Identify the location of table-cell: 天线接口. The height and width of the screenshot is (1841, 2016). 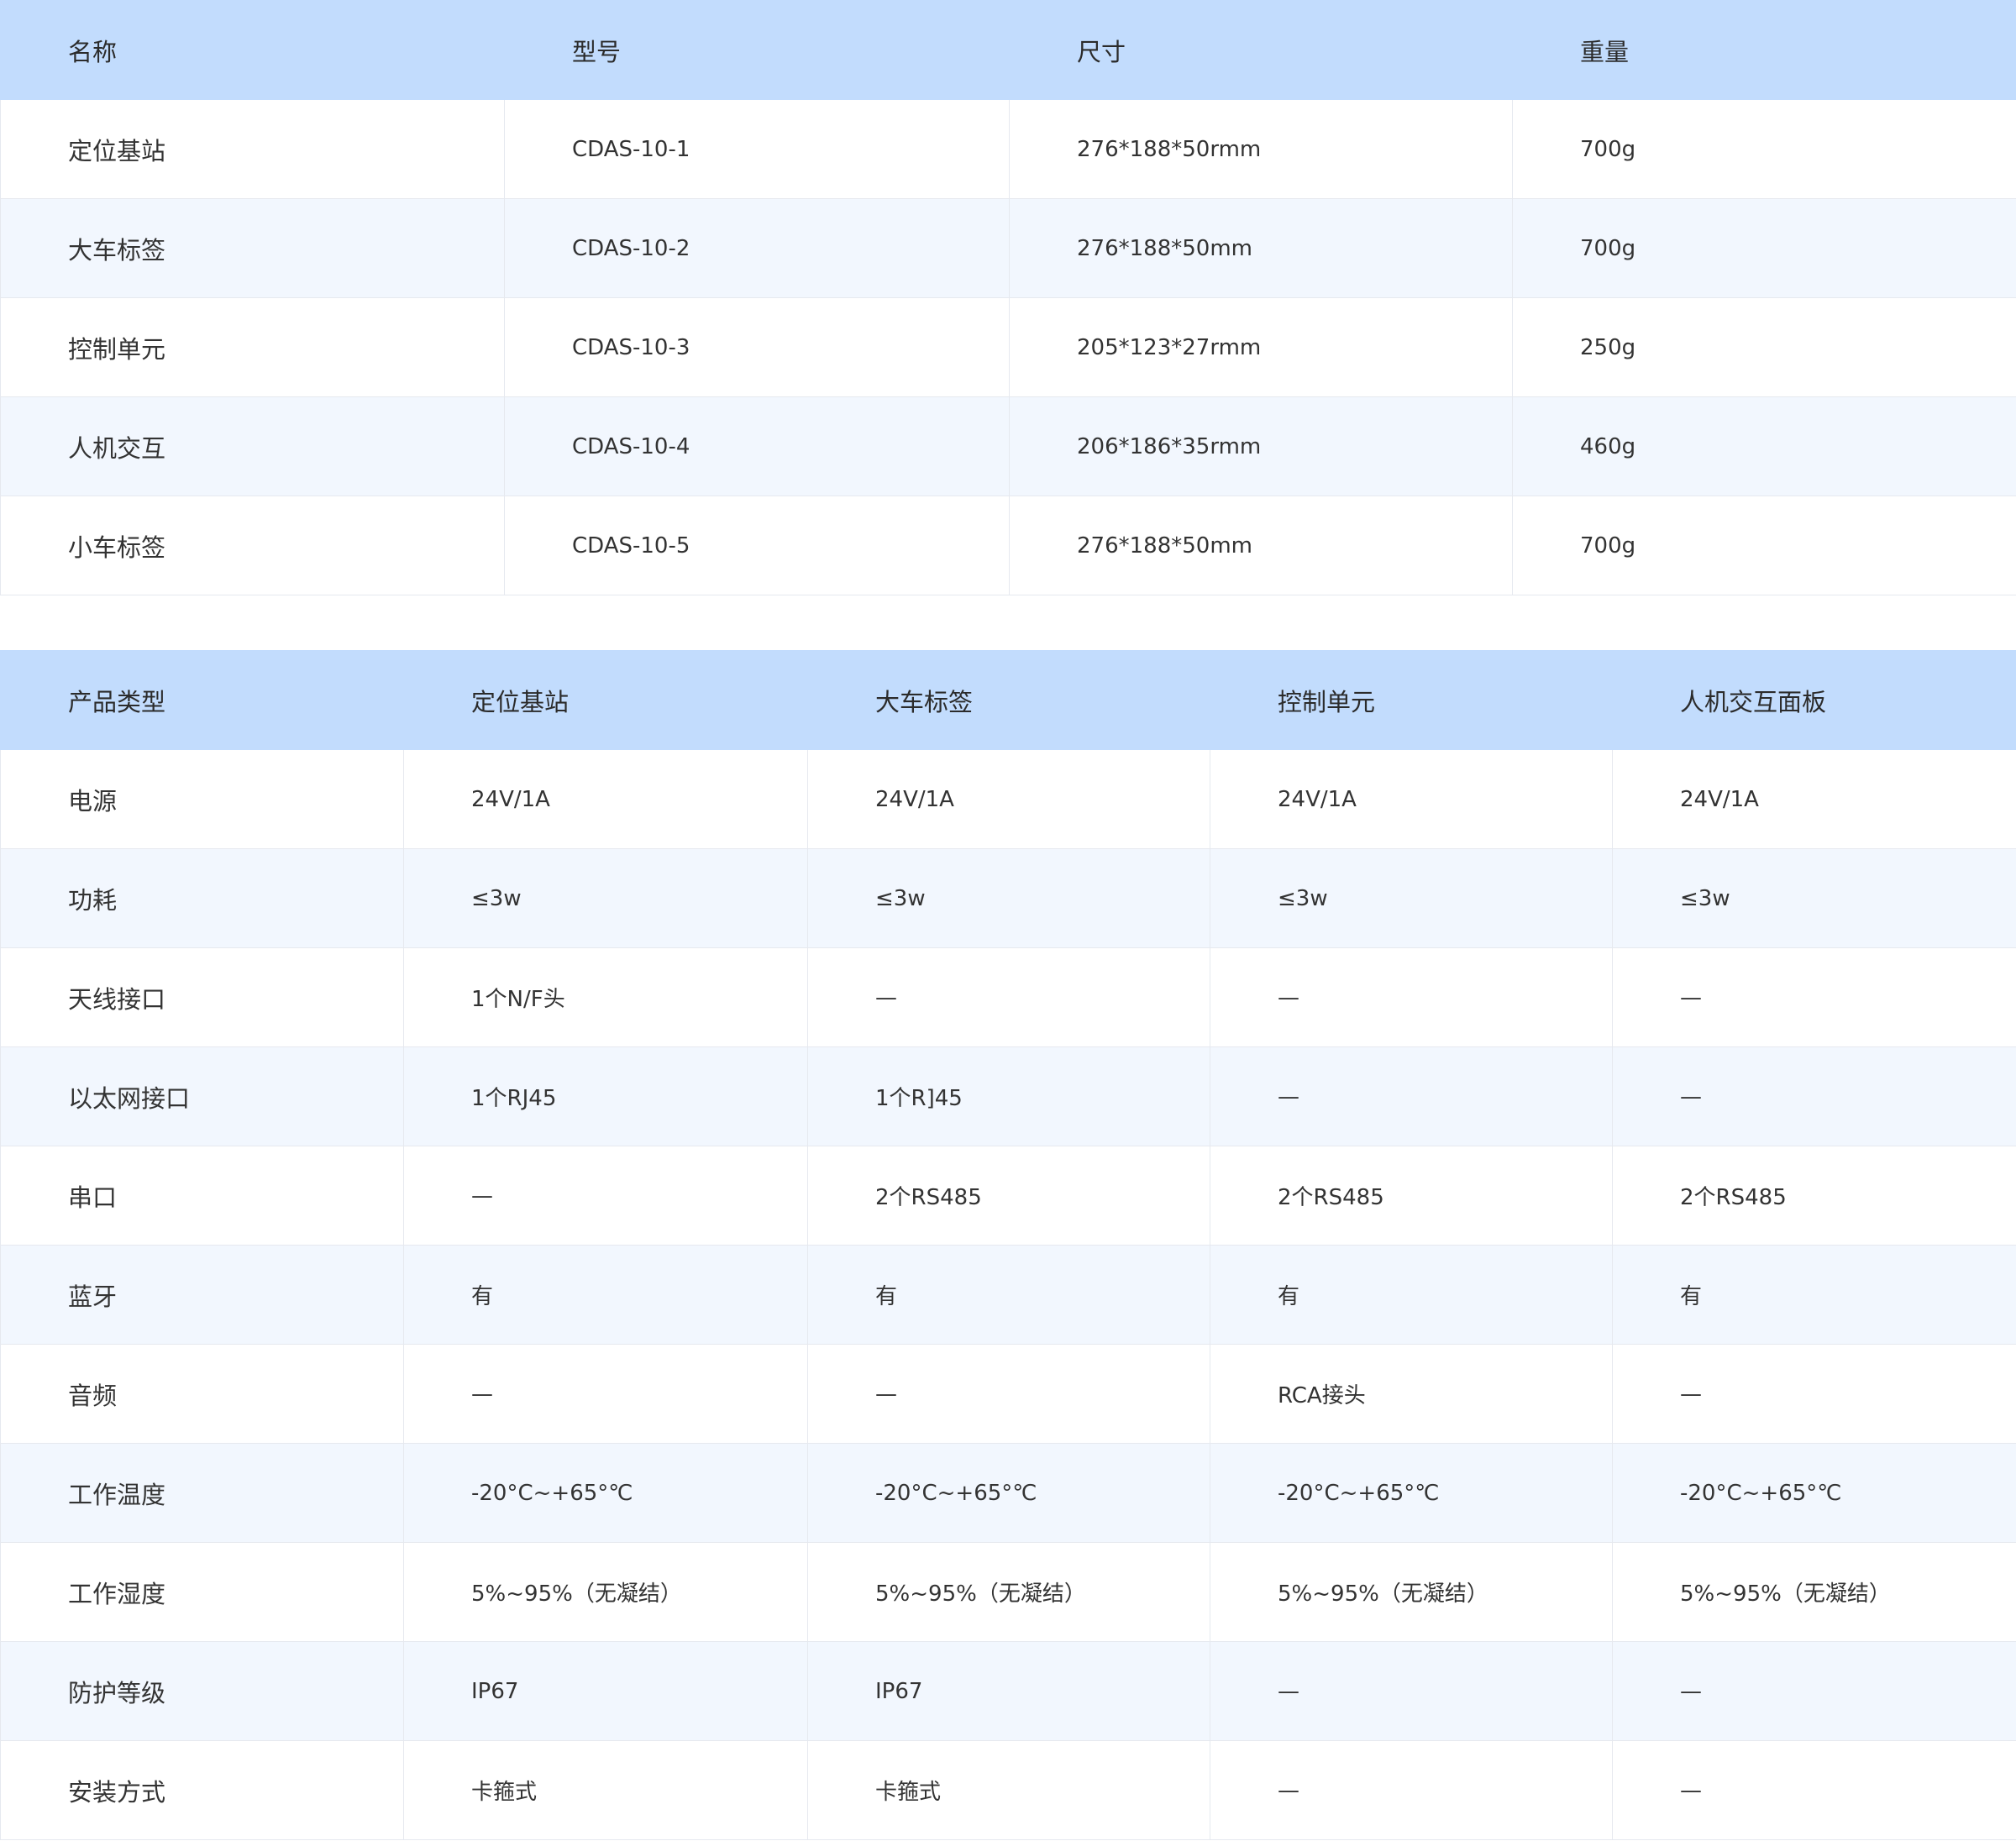
(202, 997).